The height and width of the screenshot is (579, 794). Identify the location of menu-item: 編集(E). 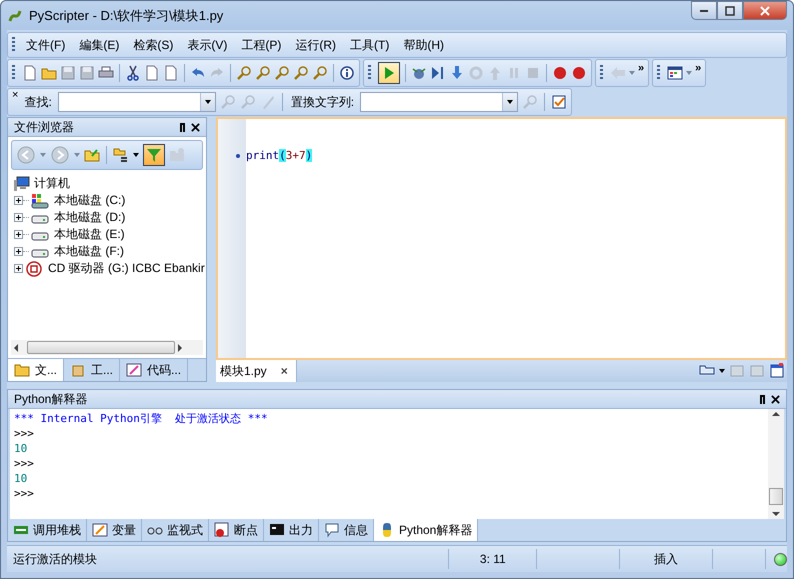
(99, 45).